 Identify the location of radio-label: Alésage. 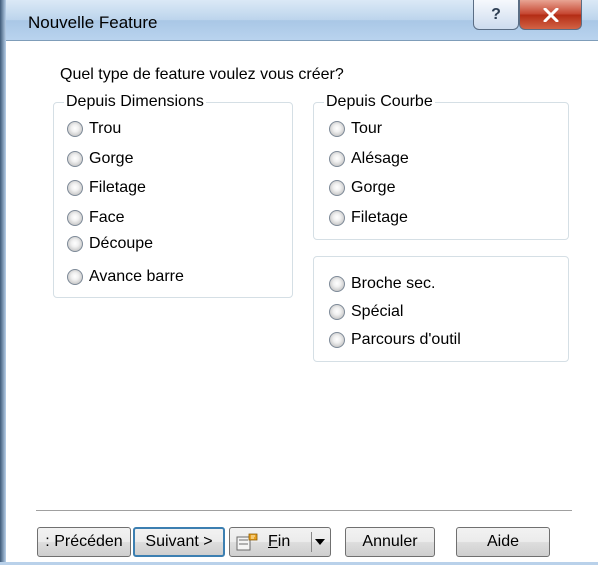
(380, 158).